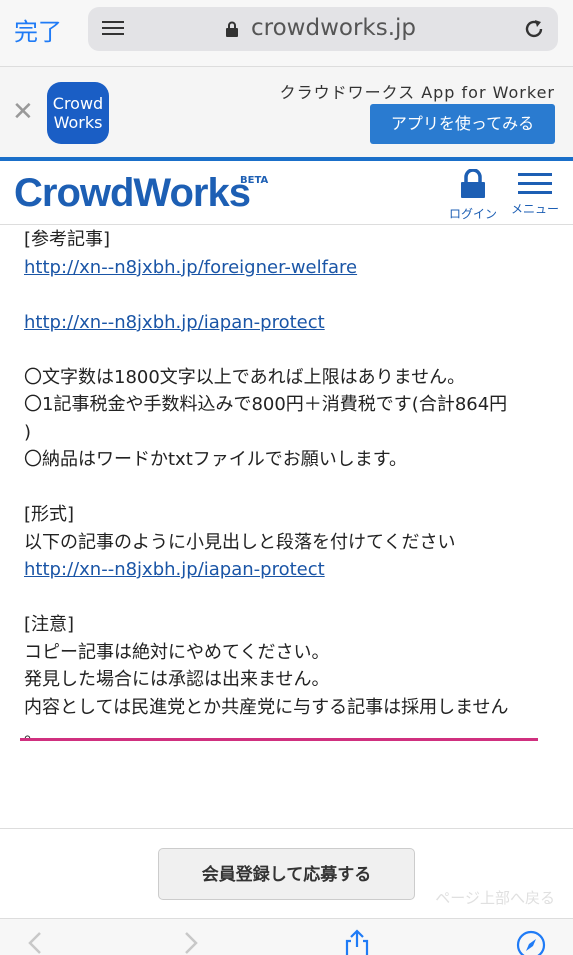 This screenshot has height=955, width=573. I want to click on content-line: 内容としては民進党とか共産党に与する記事は採用しません, so click(266, 707).